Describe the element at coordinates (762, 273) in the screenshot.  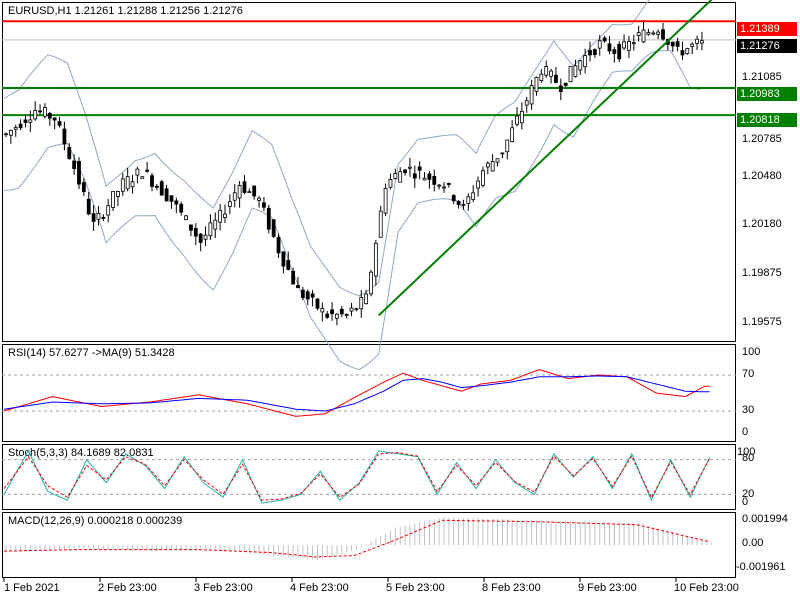
I see `price-axis-label: 1.19875` at that location.